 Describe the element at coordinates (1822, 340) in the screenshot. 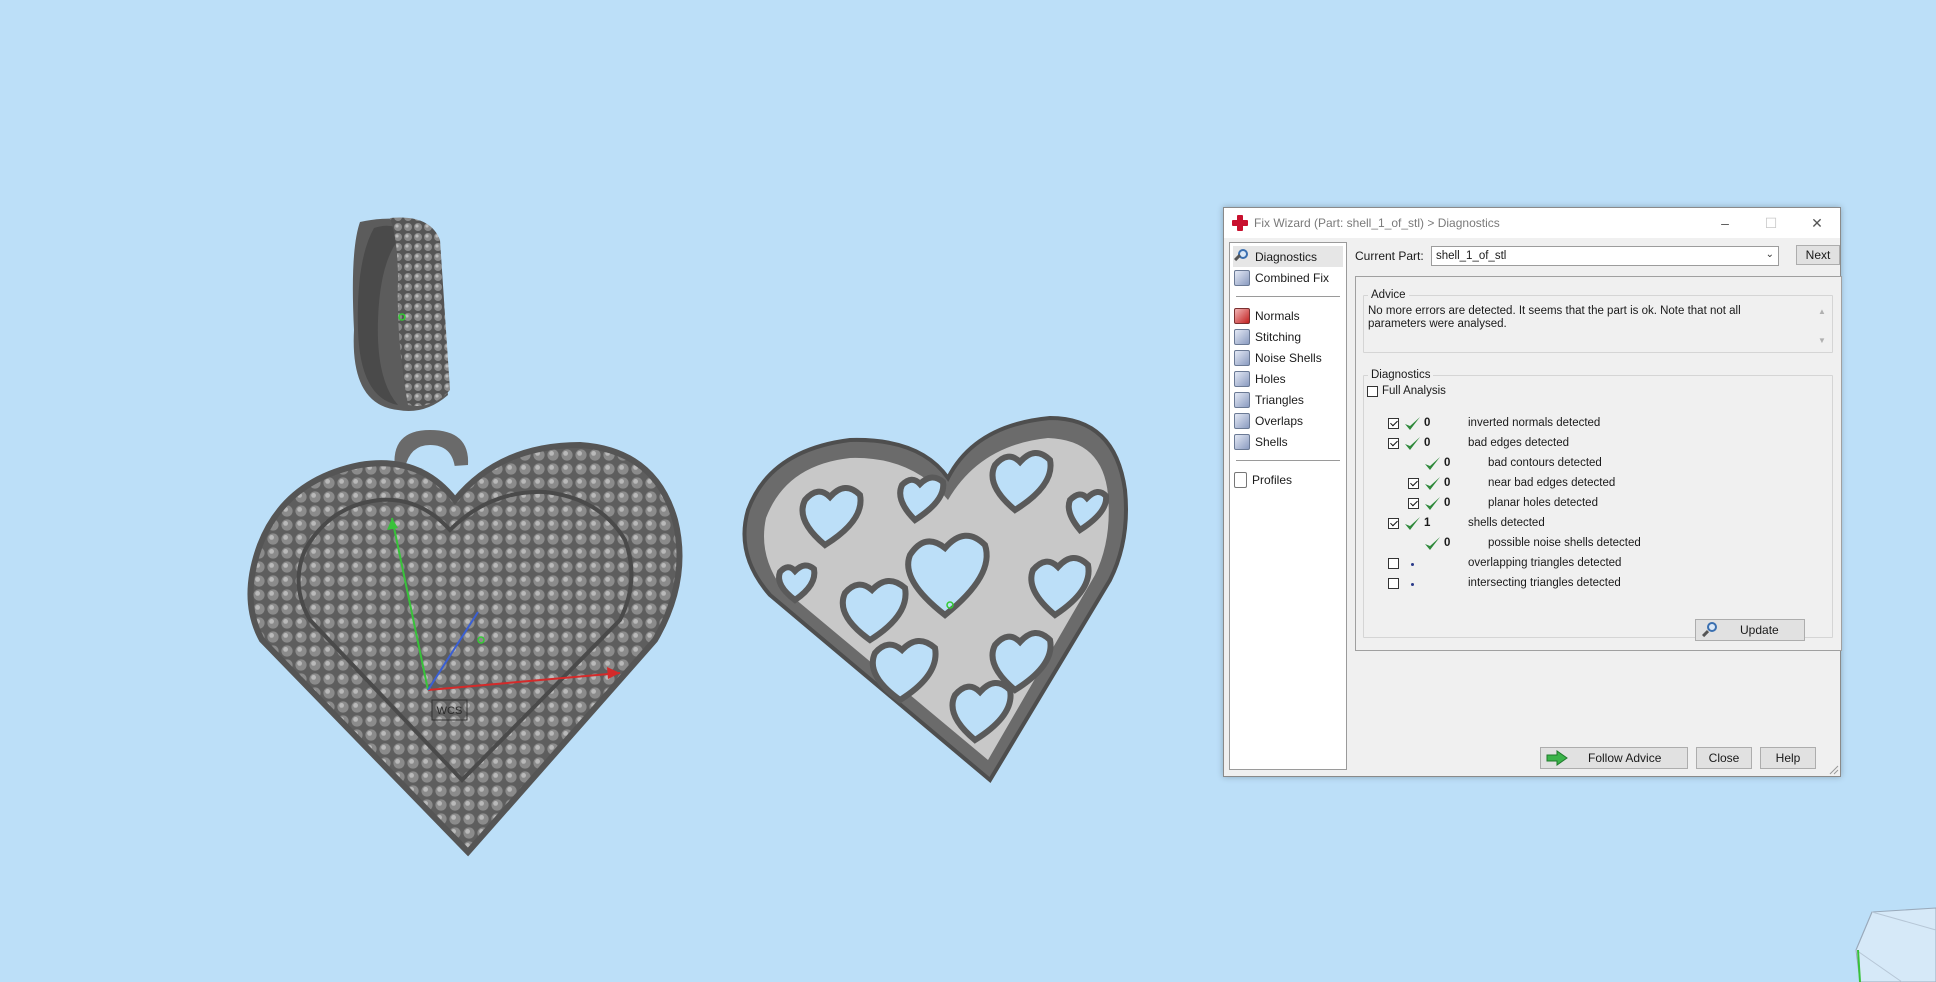

I see `scroll-down-icon: ▼` at that location.